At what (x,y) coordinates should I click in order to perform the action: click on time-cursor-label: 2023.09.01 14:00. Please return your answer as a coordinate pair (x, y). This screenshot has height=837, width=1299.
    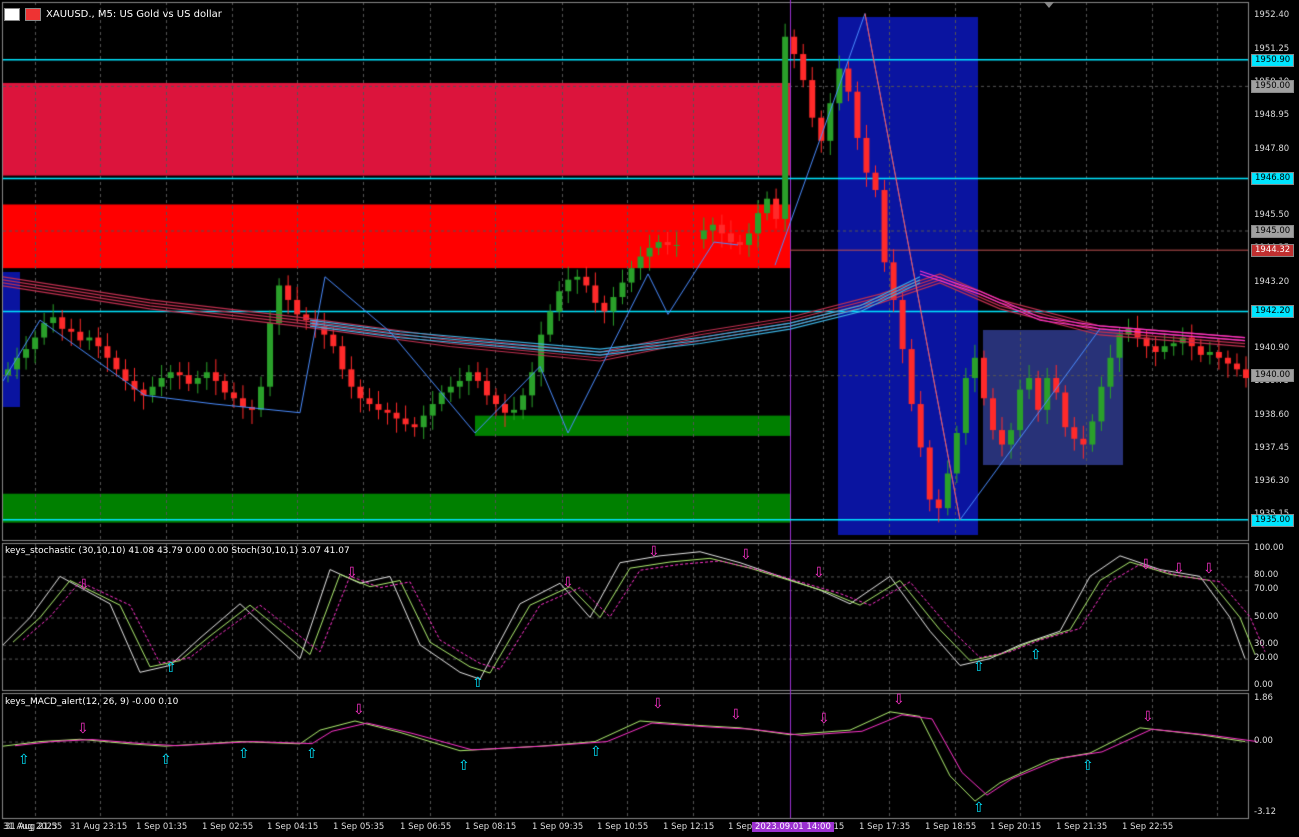
    Looking at the image, I should click on (793, 827).